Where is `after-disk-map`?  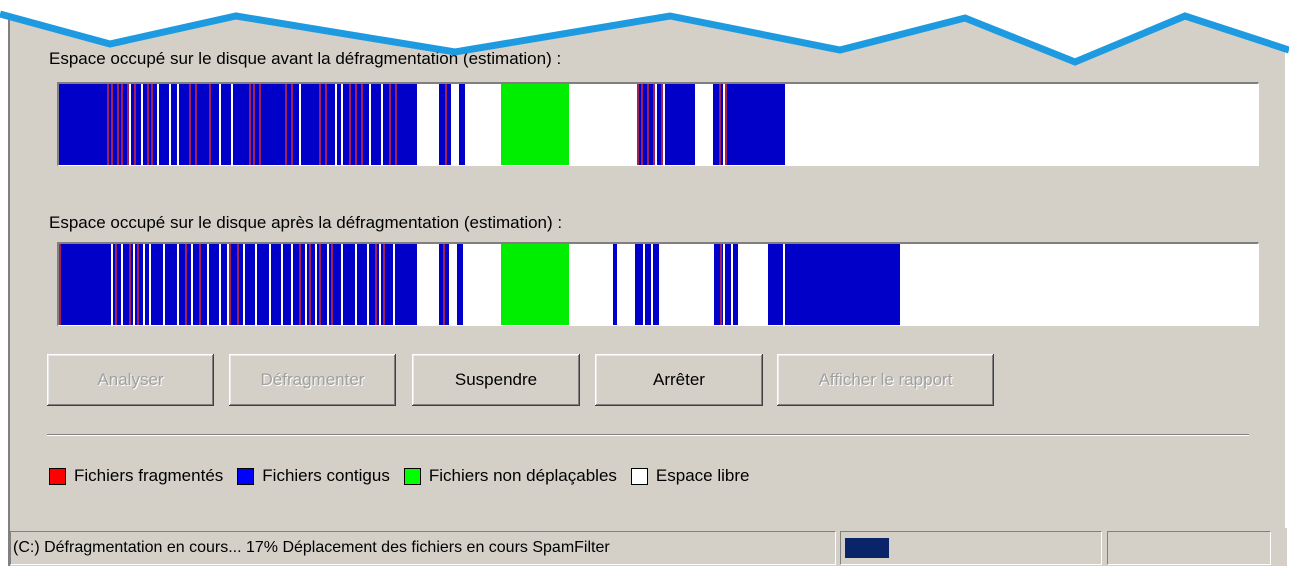
after-disk-map is located at coordinates (658, 284).